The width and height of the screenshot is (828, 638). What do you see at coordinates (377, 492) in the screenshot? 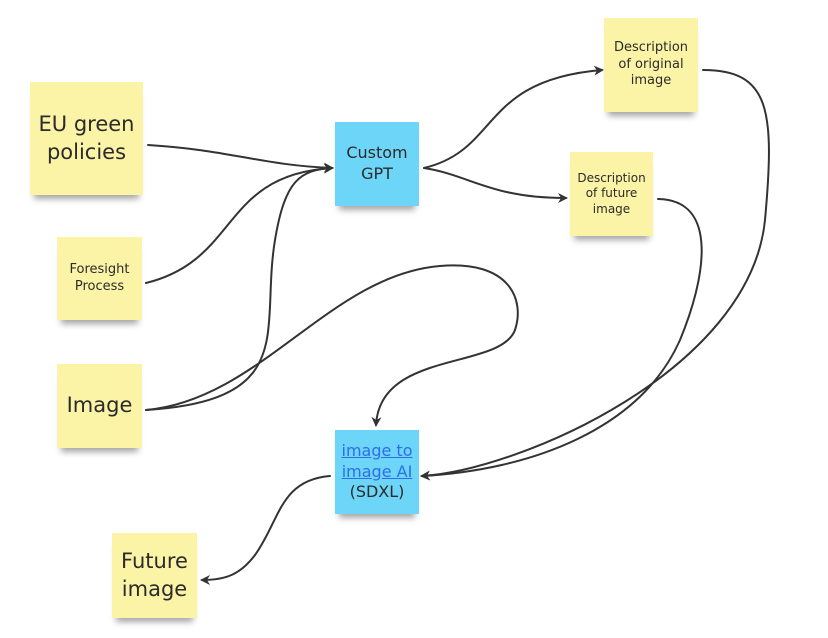
I see `img2img-suffix: (SDXL)` at bounding box center [377, 492].